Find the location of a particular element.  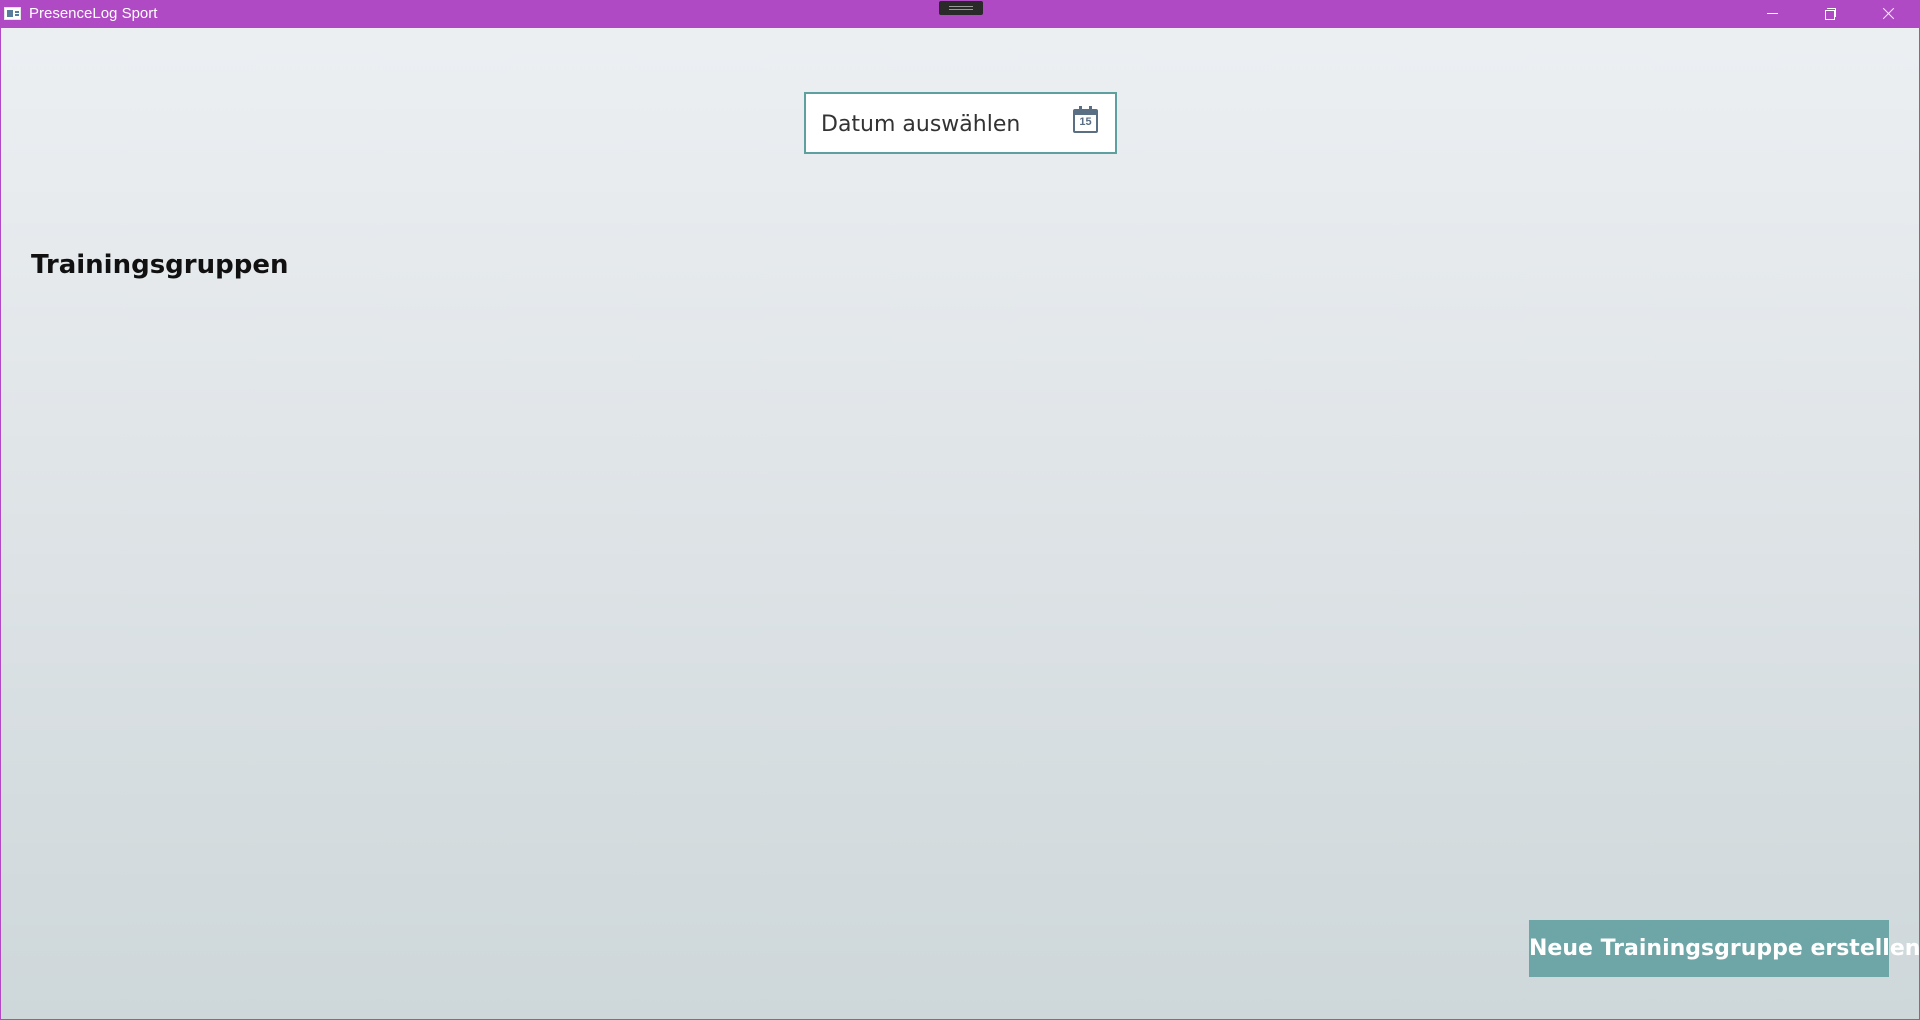

restore-button is located at coordinates (1830, 14).